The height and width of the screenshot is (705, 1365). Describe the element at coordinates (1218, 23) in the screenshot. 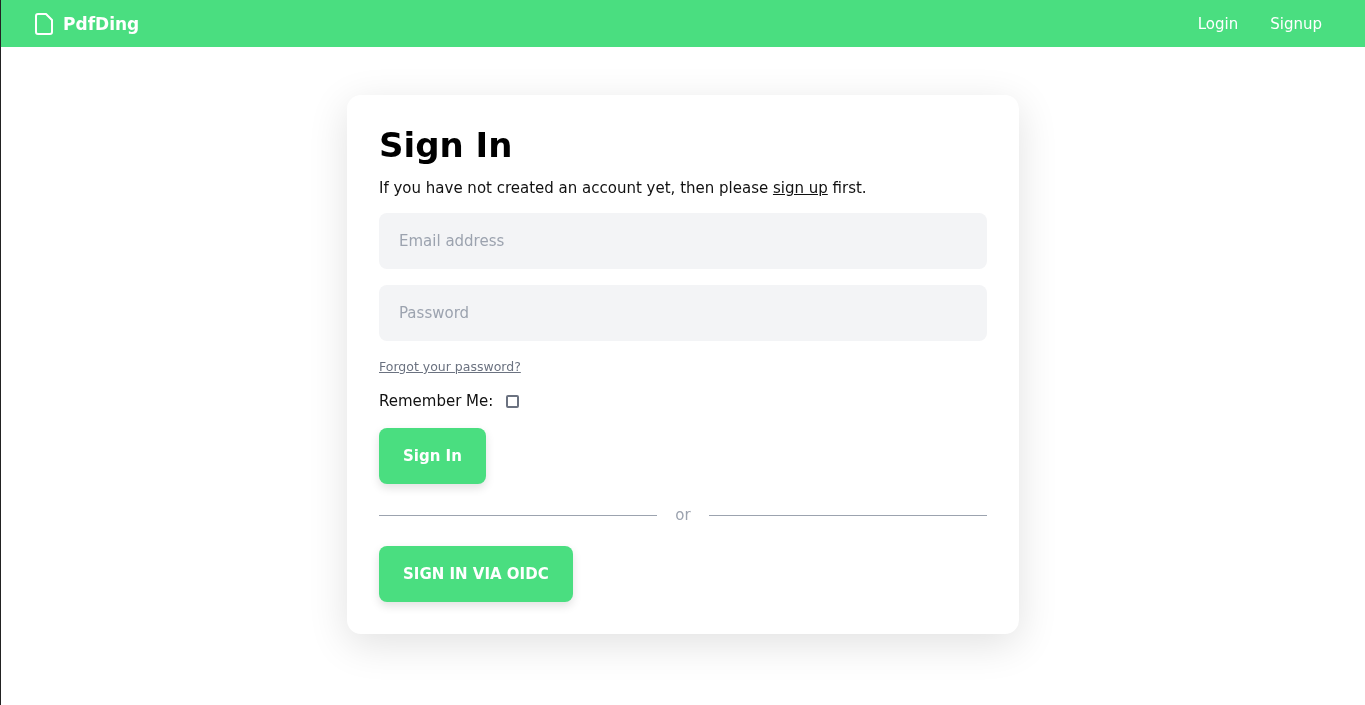

I see `nav-link: Login` at that location.